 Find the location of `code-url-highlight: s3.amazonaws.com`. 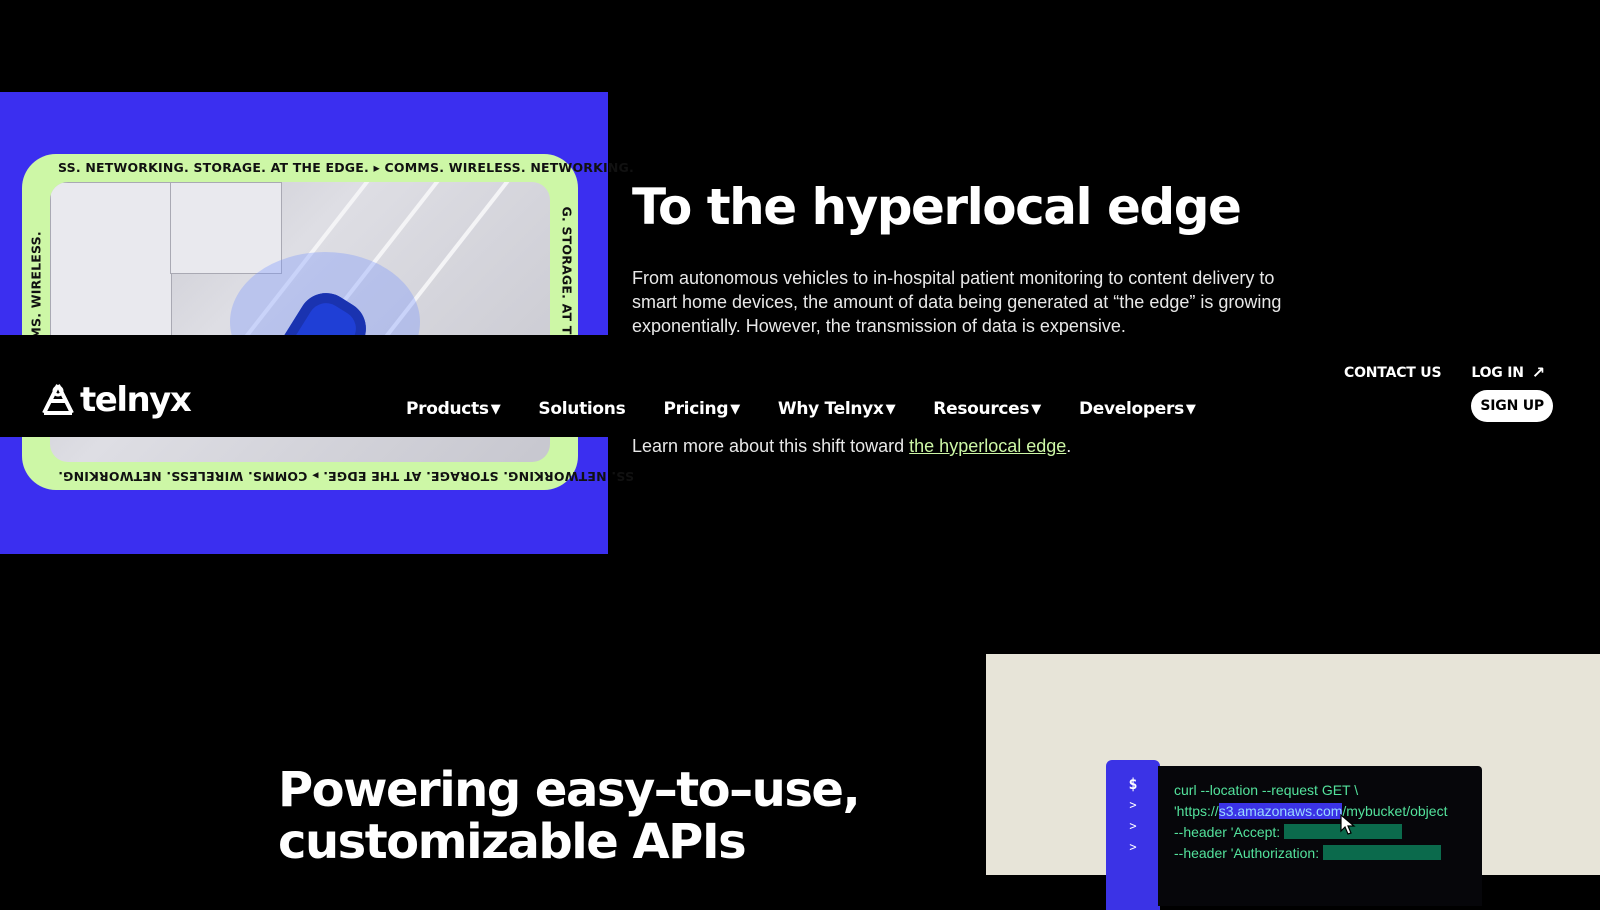

code-url-highlight: s3.amazonaws.com is located at coordinates (1280, 811).